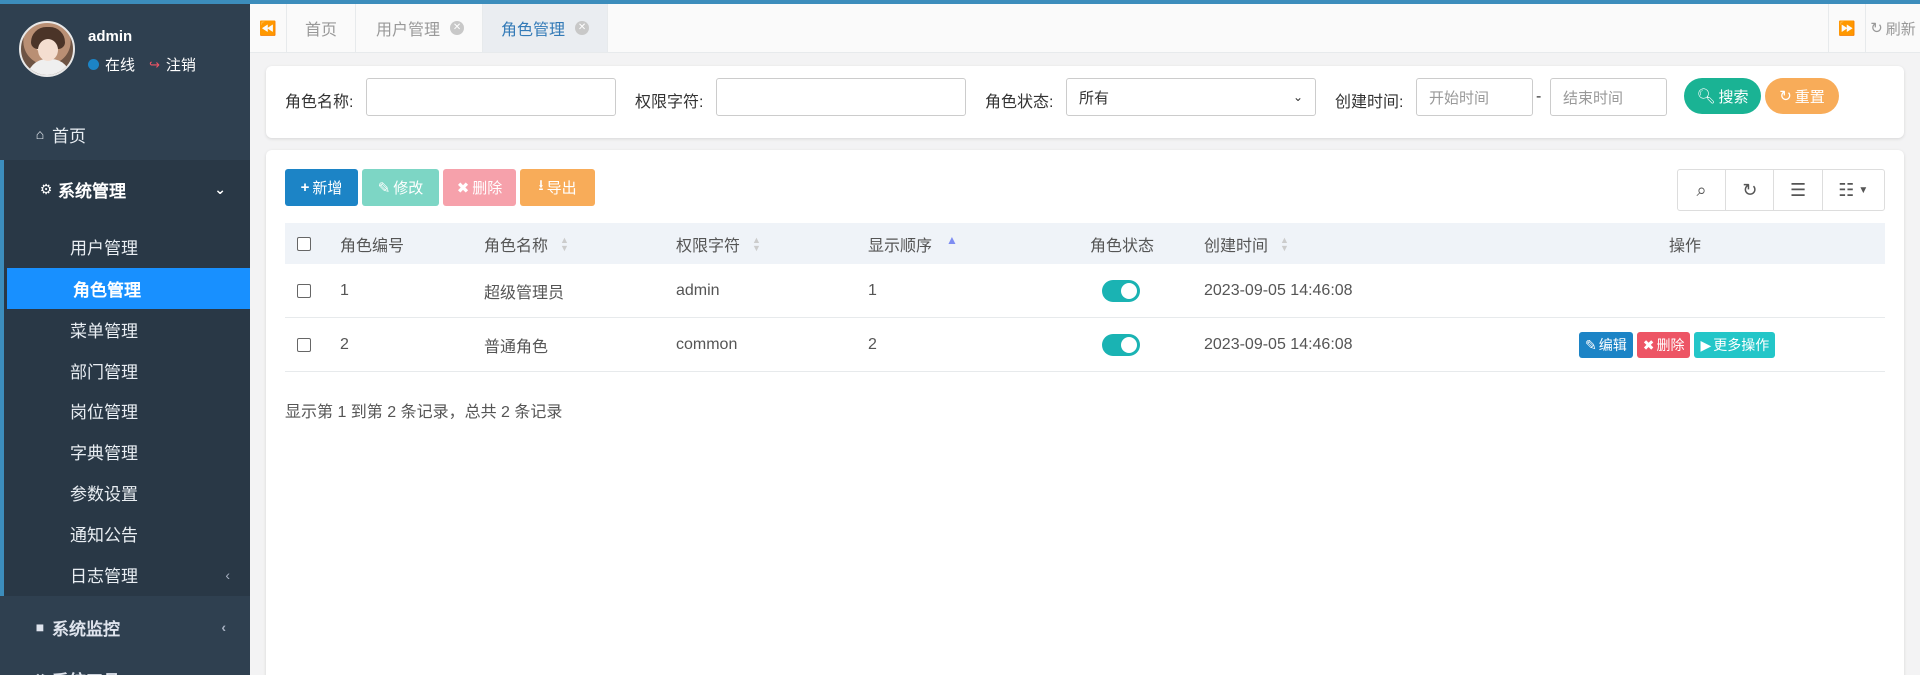  What do you see at coordinates (305, 187) in the screenshot?
I see `plus-icon: +` at bounding box center [305, 187].